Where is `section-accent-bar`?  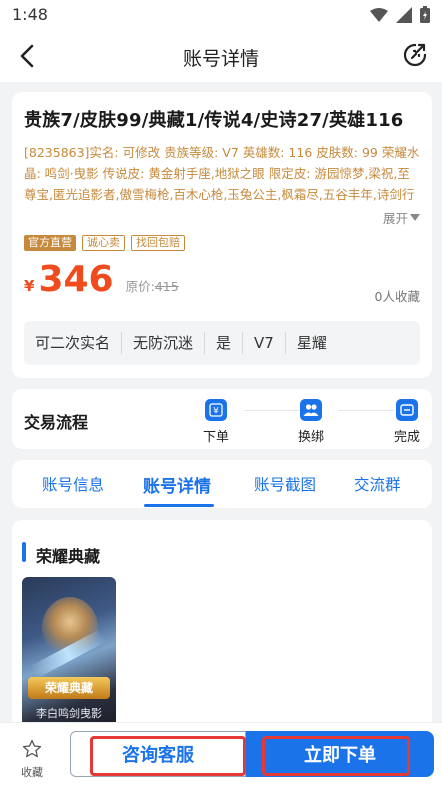 section-accent-bar is located at coordinates (24, 552).